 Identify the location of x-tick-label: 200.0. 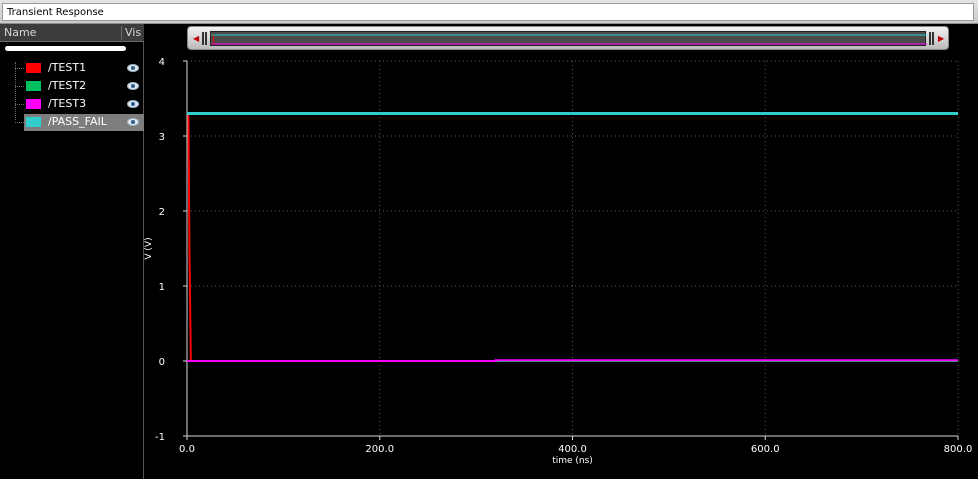
(379, 449).